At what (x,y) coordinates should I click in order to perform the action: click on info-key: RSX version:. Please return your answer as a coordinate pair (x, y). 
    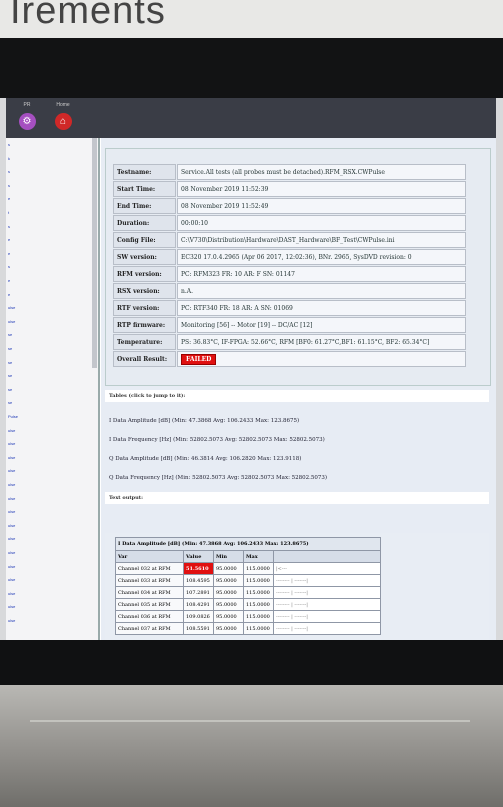
    Looking at the image, I should click on (144, 291).